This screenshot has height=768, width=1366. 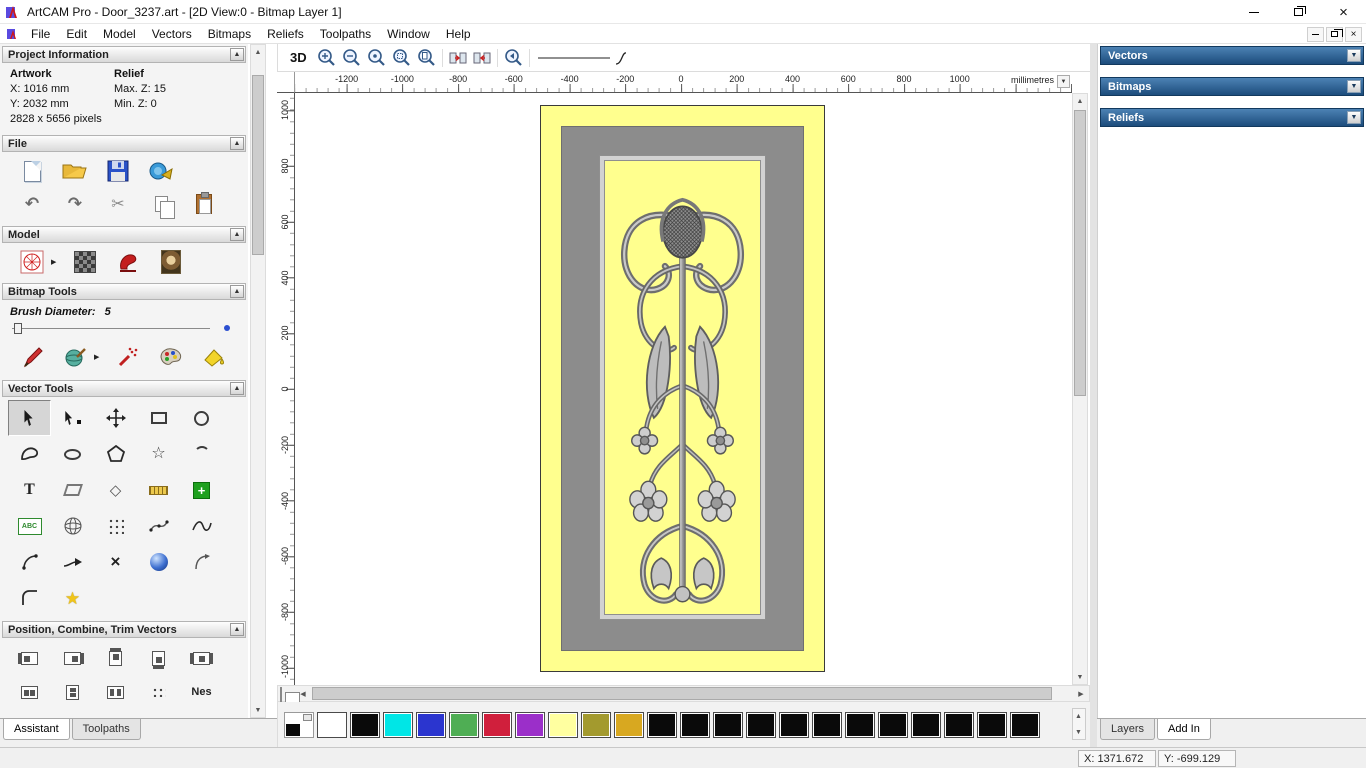 What do you see at coordinates (1093, 395) in the screenshot?
I see `panel-divider` at bounding box center [1093, 395].